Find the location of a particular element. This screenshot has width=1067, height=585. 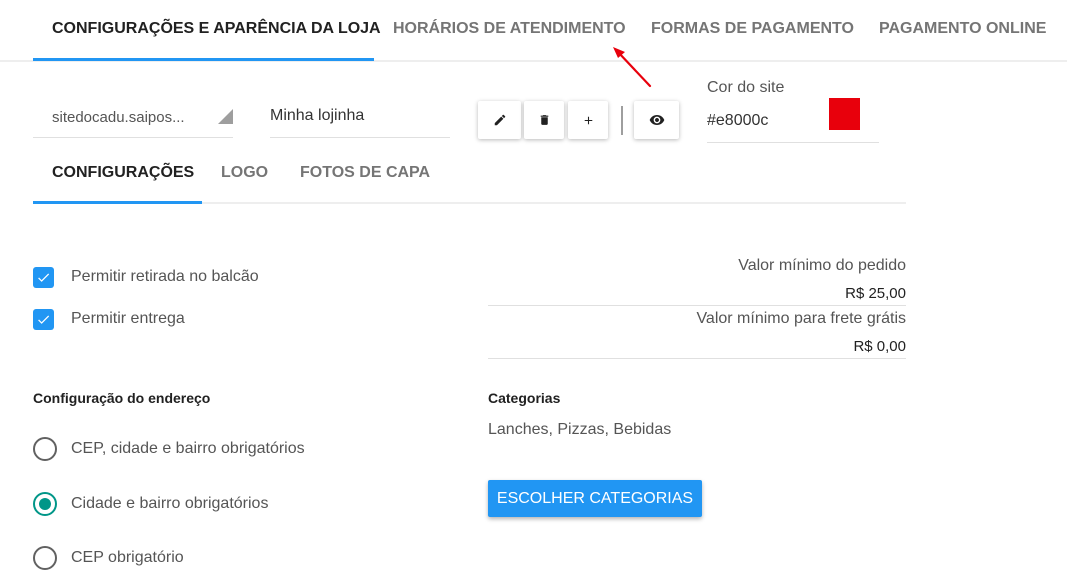

site-color-swatch is located at coordinates (844, 114).